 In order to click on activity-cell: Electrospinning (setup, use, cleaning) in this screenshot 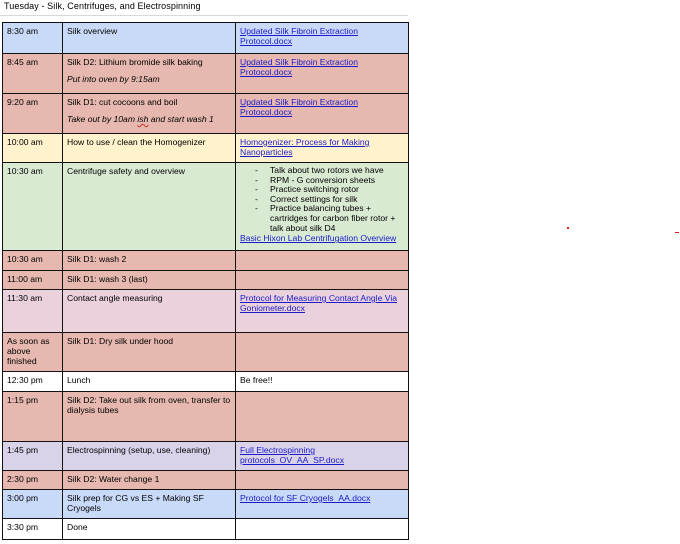, I will do `click(149, 456)`.